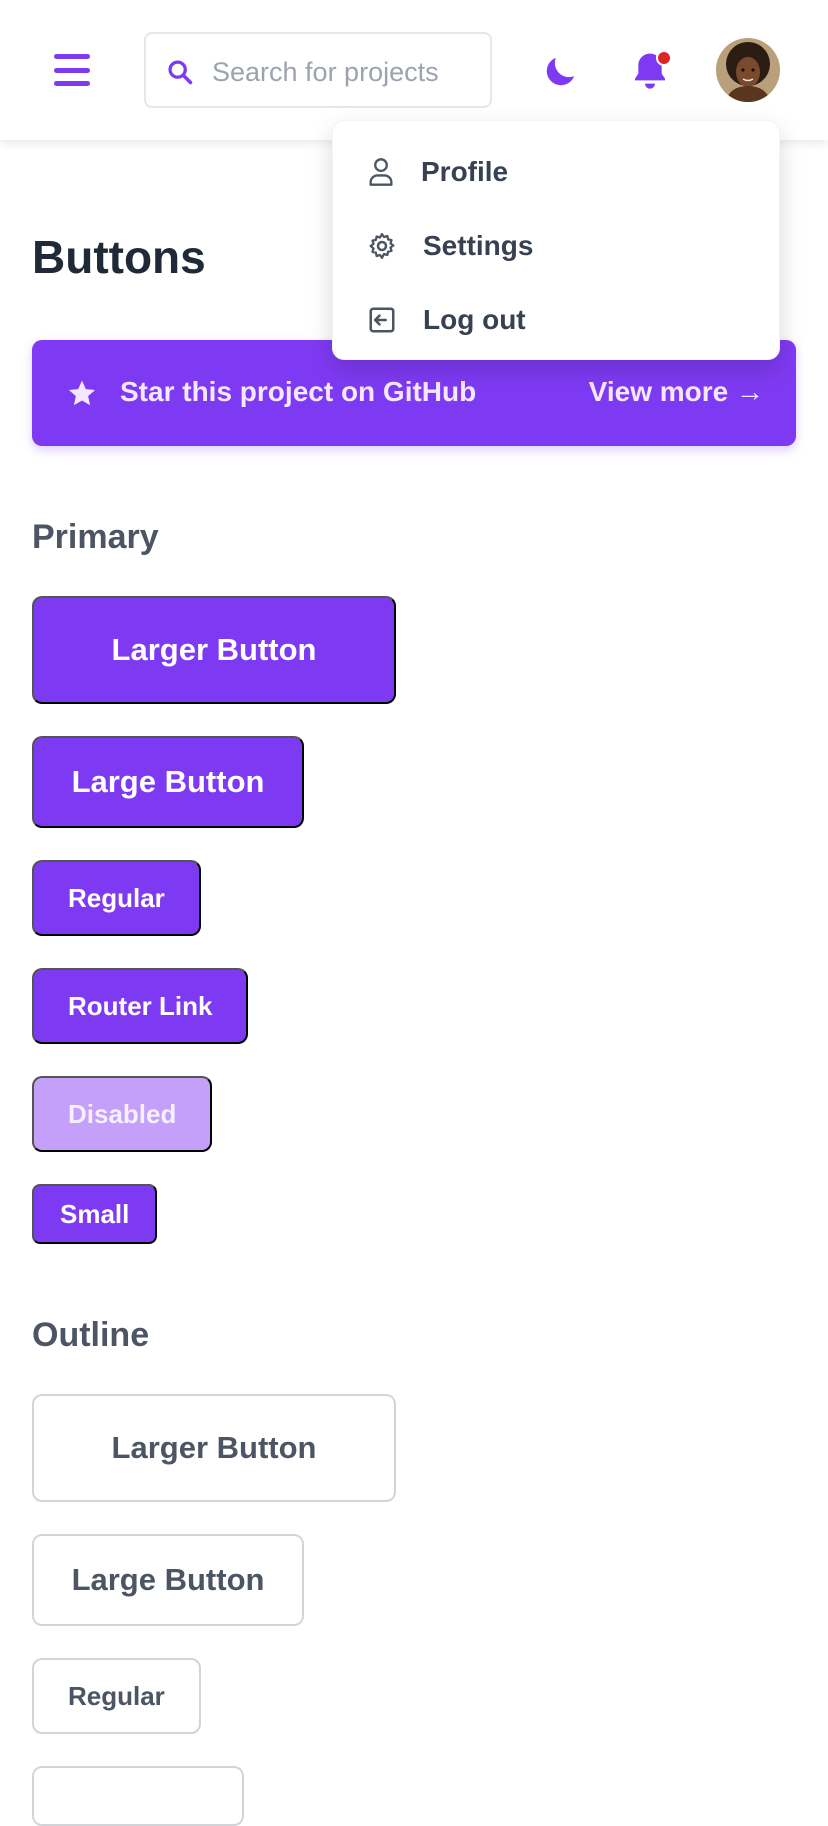 This screenshot has height=1826, width=828. What do you see at coordinates (122, 1114) in the screenshot?
I see `primary-disabled-button: Disabled` at bounding box center [122, 1114].